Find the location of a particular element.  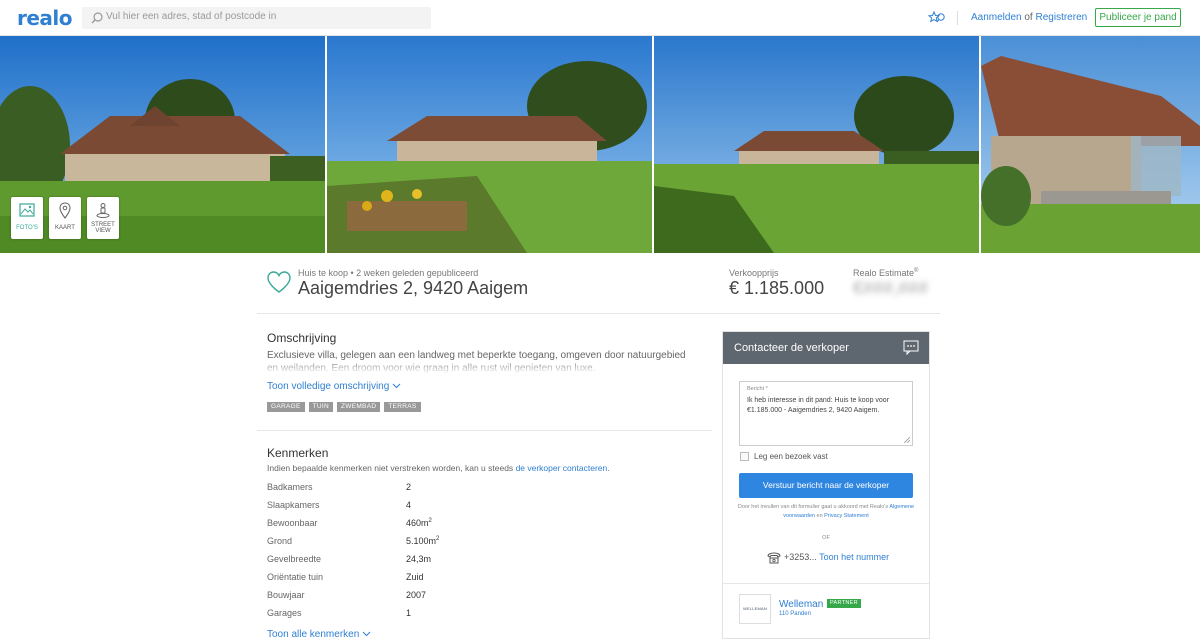

search-input: Vul hier een adres, stad of postcode in is located at coordinates (256, 18).